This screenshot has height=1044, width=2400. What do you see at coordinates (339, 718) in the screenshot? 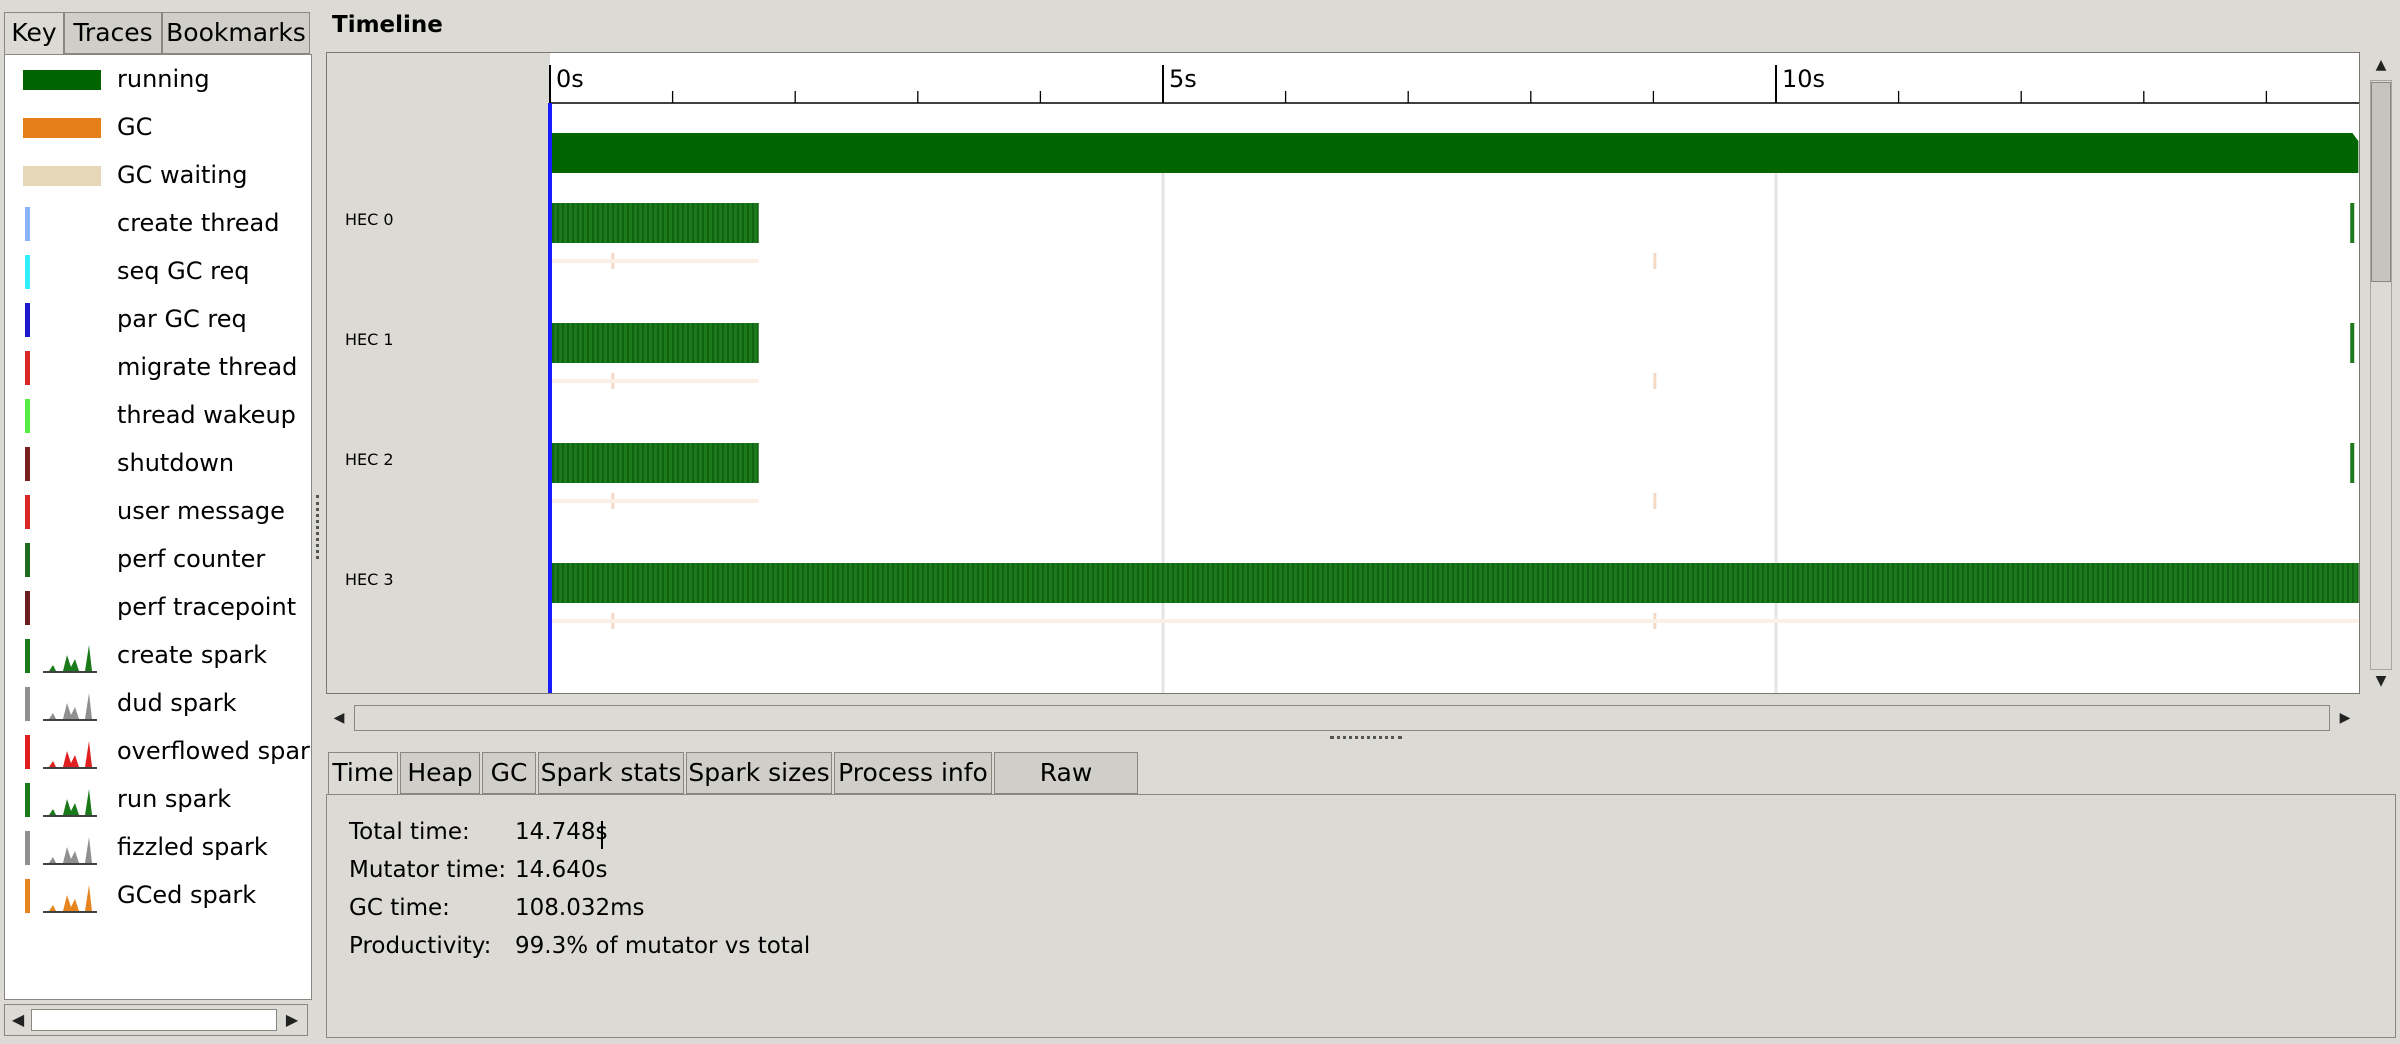
I see `timeline-scroll-left-icon: ◀` at bounding box center [339, 718].